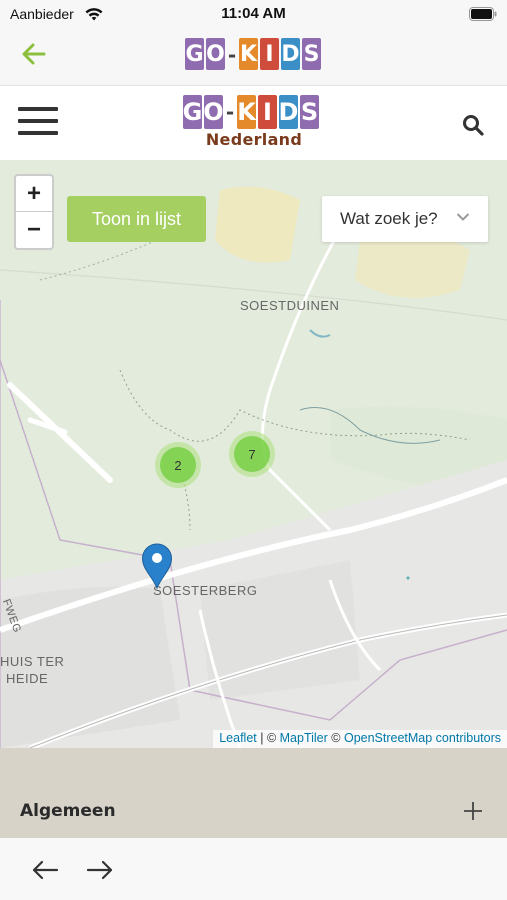 The height and width of the screenshot is (900, 507). Describe the element at coordinates (238, 738) in the screenshot. I see `leaflet-link: Leaflet` at that location.